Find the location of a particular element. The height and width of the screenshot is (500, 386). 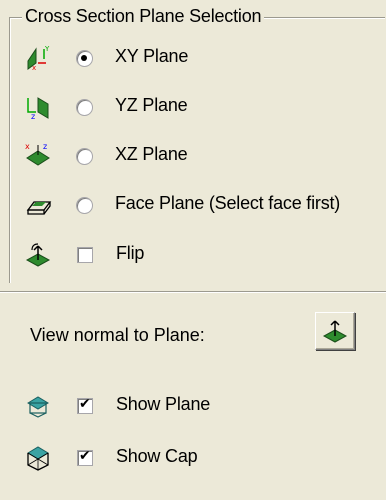

view-normal-button is located at coordinates (335, 331).